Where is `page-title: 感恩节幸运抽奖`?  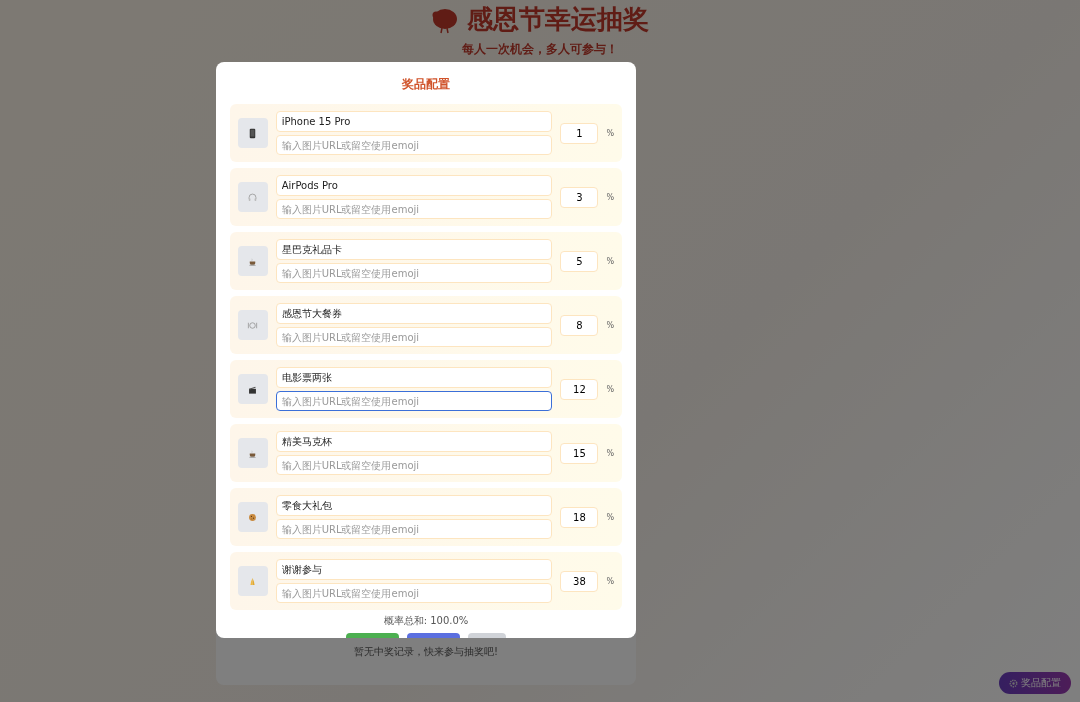
page-title: 感恩节幸运抽奖 is located at coordinates (558, 19).